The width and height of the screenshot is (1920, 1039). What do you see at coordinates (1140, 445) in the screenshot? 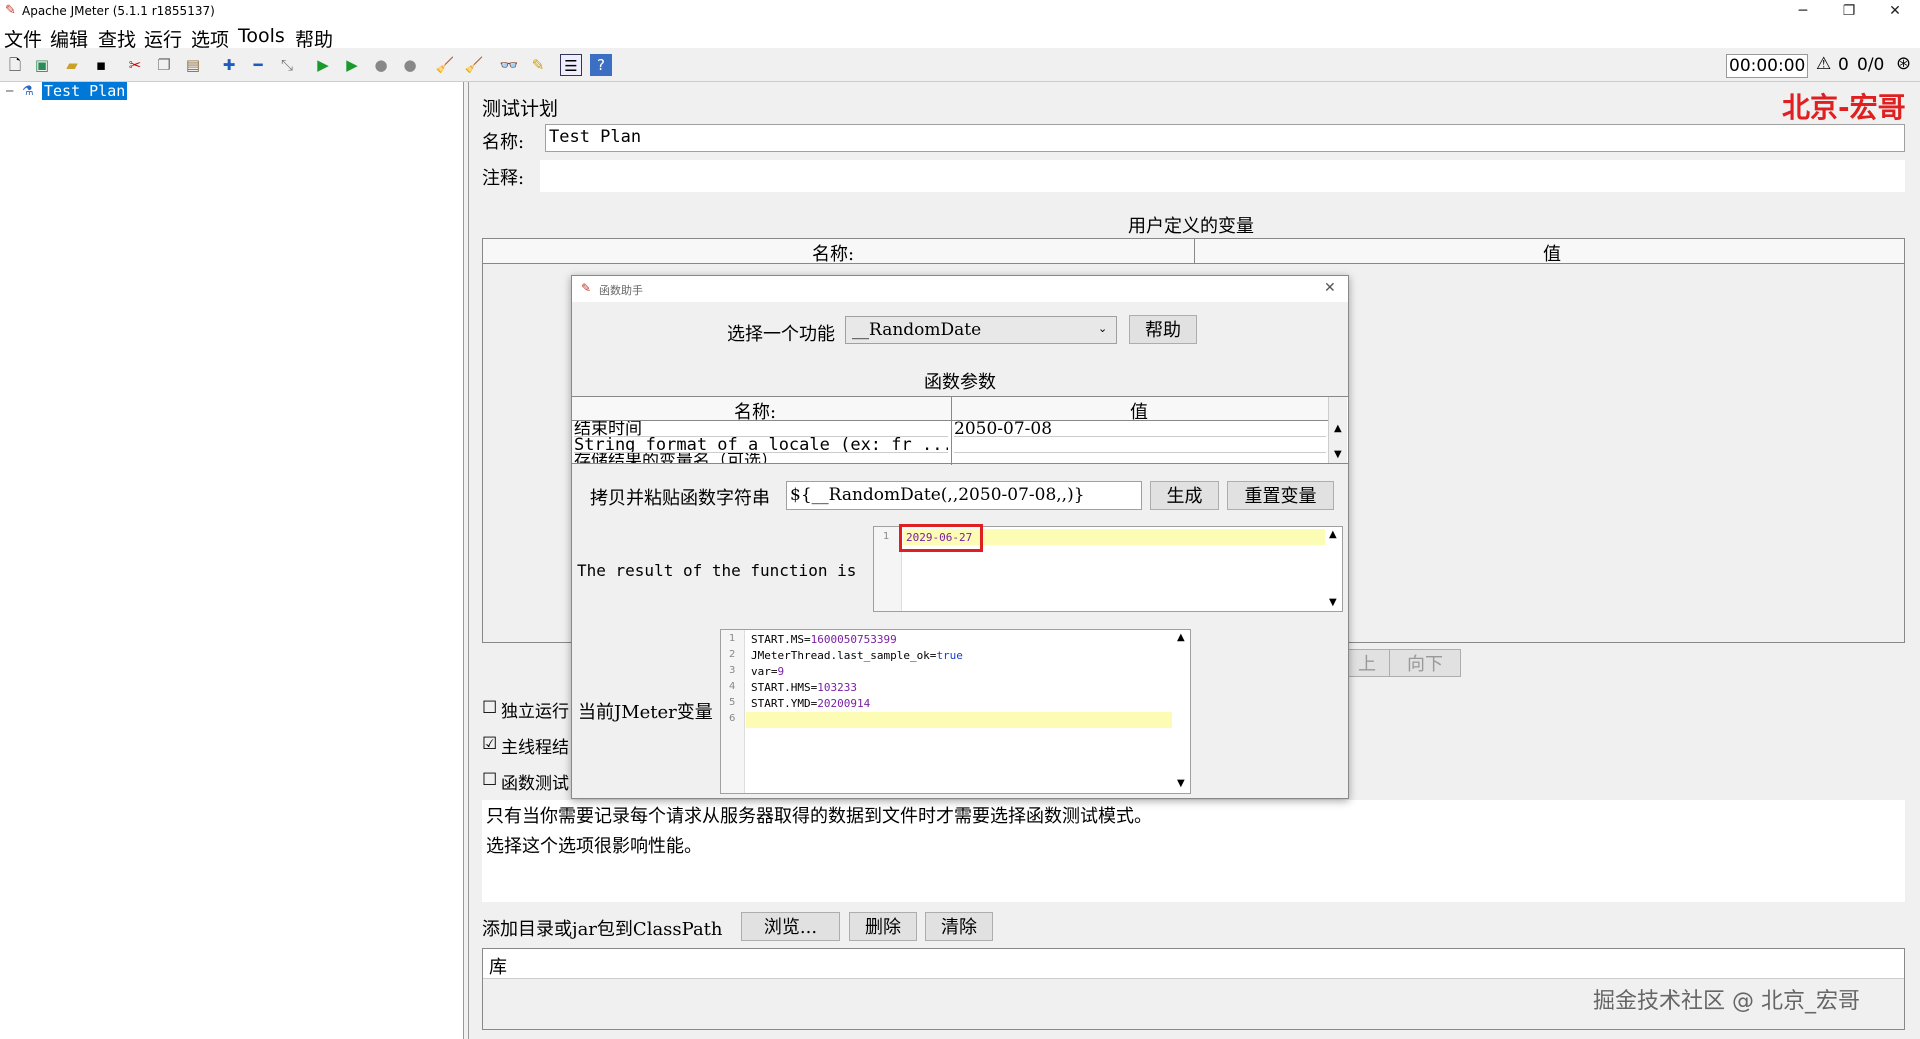
I see `param-row-value` at bounding box center [1140, 445].